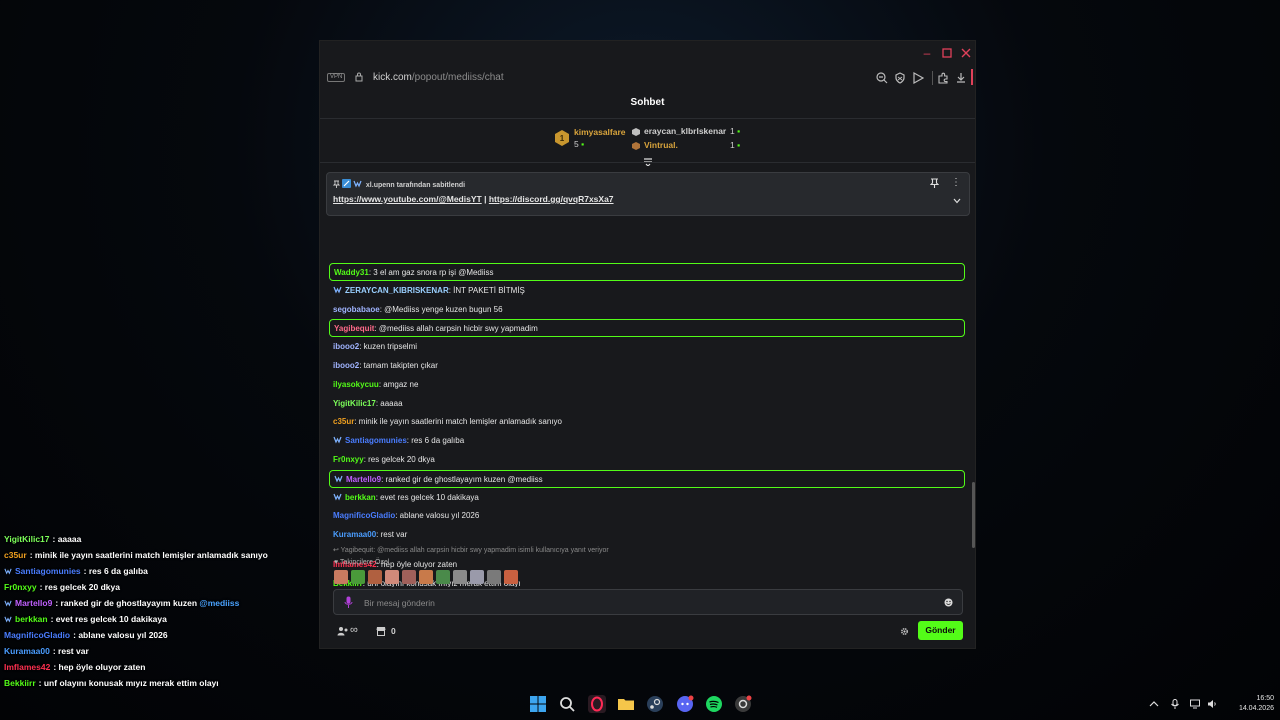 This screenshot has height=720, width=1280. Describe the element at coordinates (685, 131) in the screenshot. I see `leaderboard-user-2: eraycan_klbrlskenar` at that location.